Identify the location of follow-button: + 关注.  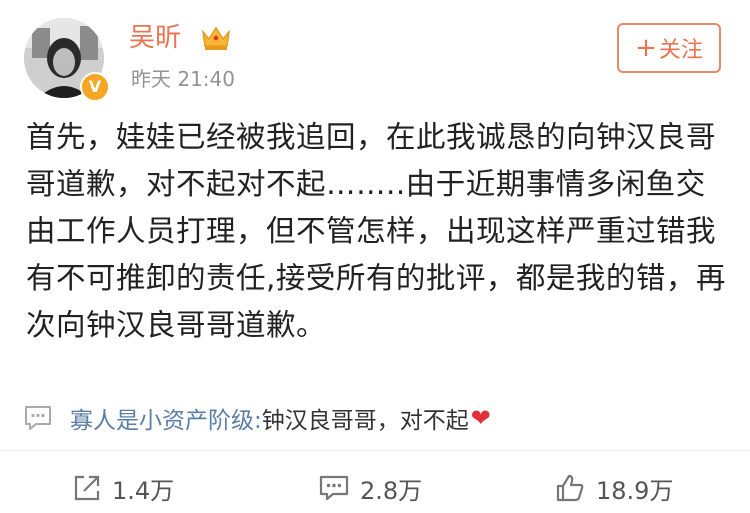
(669, 48).